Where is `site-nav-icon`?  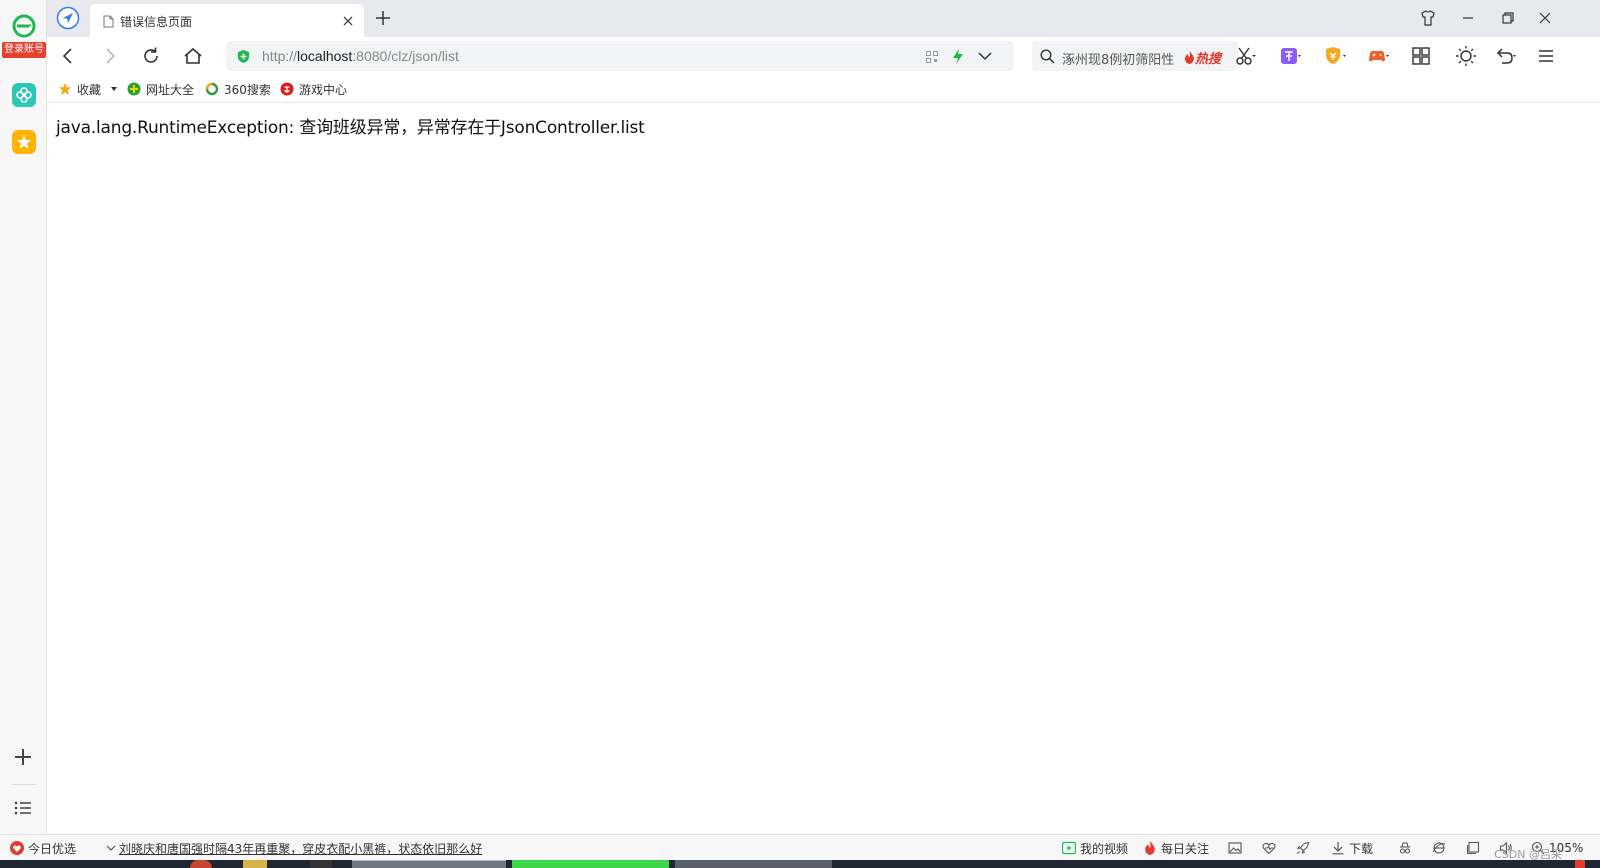
site-nav-icon is located at coordinates (134, 89).